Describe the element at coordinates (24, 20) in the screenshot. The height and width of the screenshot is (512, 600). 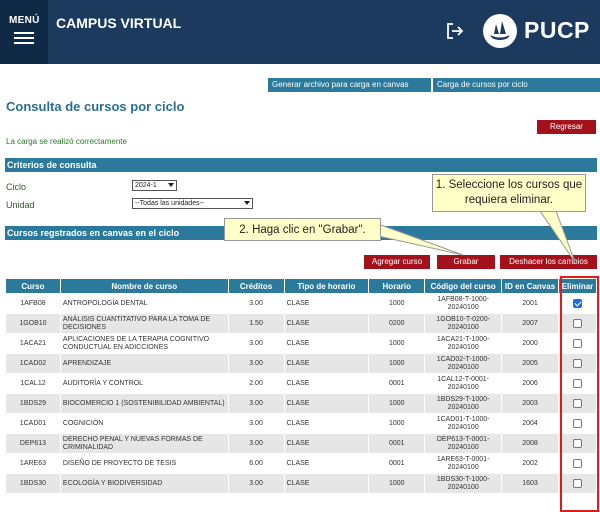
I see `menu-label: MENÚ` at that location.